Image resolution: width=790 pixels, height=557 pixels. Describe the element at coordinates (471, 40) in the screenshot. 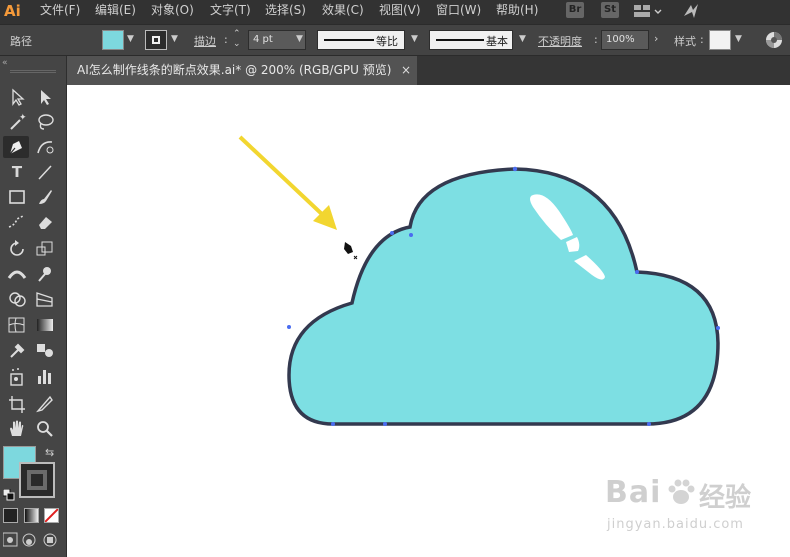

I see `brush-definition: 基本` at that location.